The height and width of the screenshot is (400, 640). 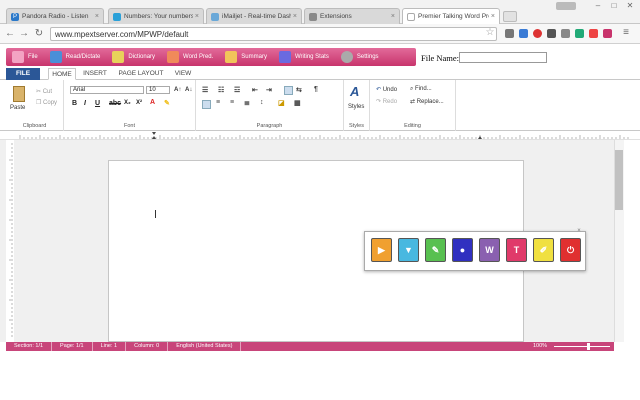 What do you see at coordinates (177, 90) in the screenshot?
I see `grow-font-icon: A↑` at bounding box center [177, 90].